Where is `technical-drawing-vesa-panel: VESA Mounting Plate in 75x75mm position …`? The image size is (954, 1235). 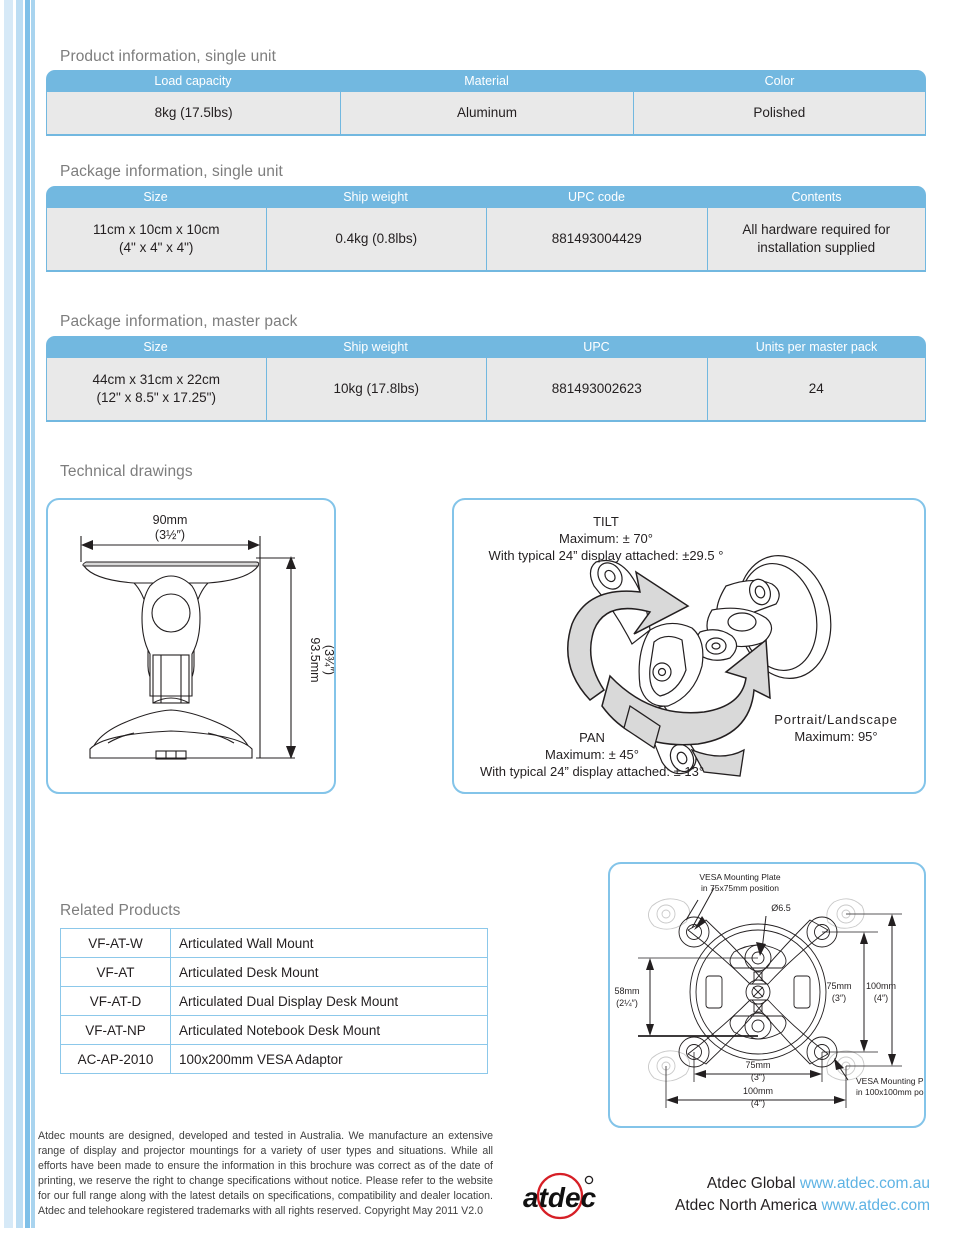 technical-drawing-vesa-panel: VESA Mounting Plate in 75x75mm position … is located at coordinates (767, 995).